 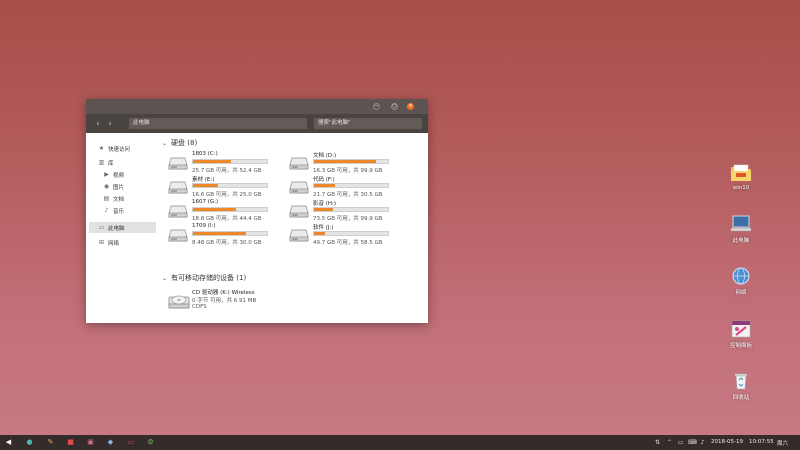 I want to click on drive-item: 1803 (C:) 25.7 GB 可用，共 52.4 GB, so click(x=228, y=164).